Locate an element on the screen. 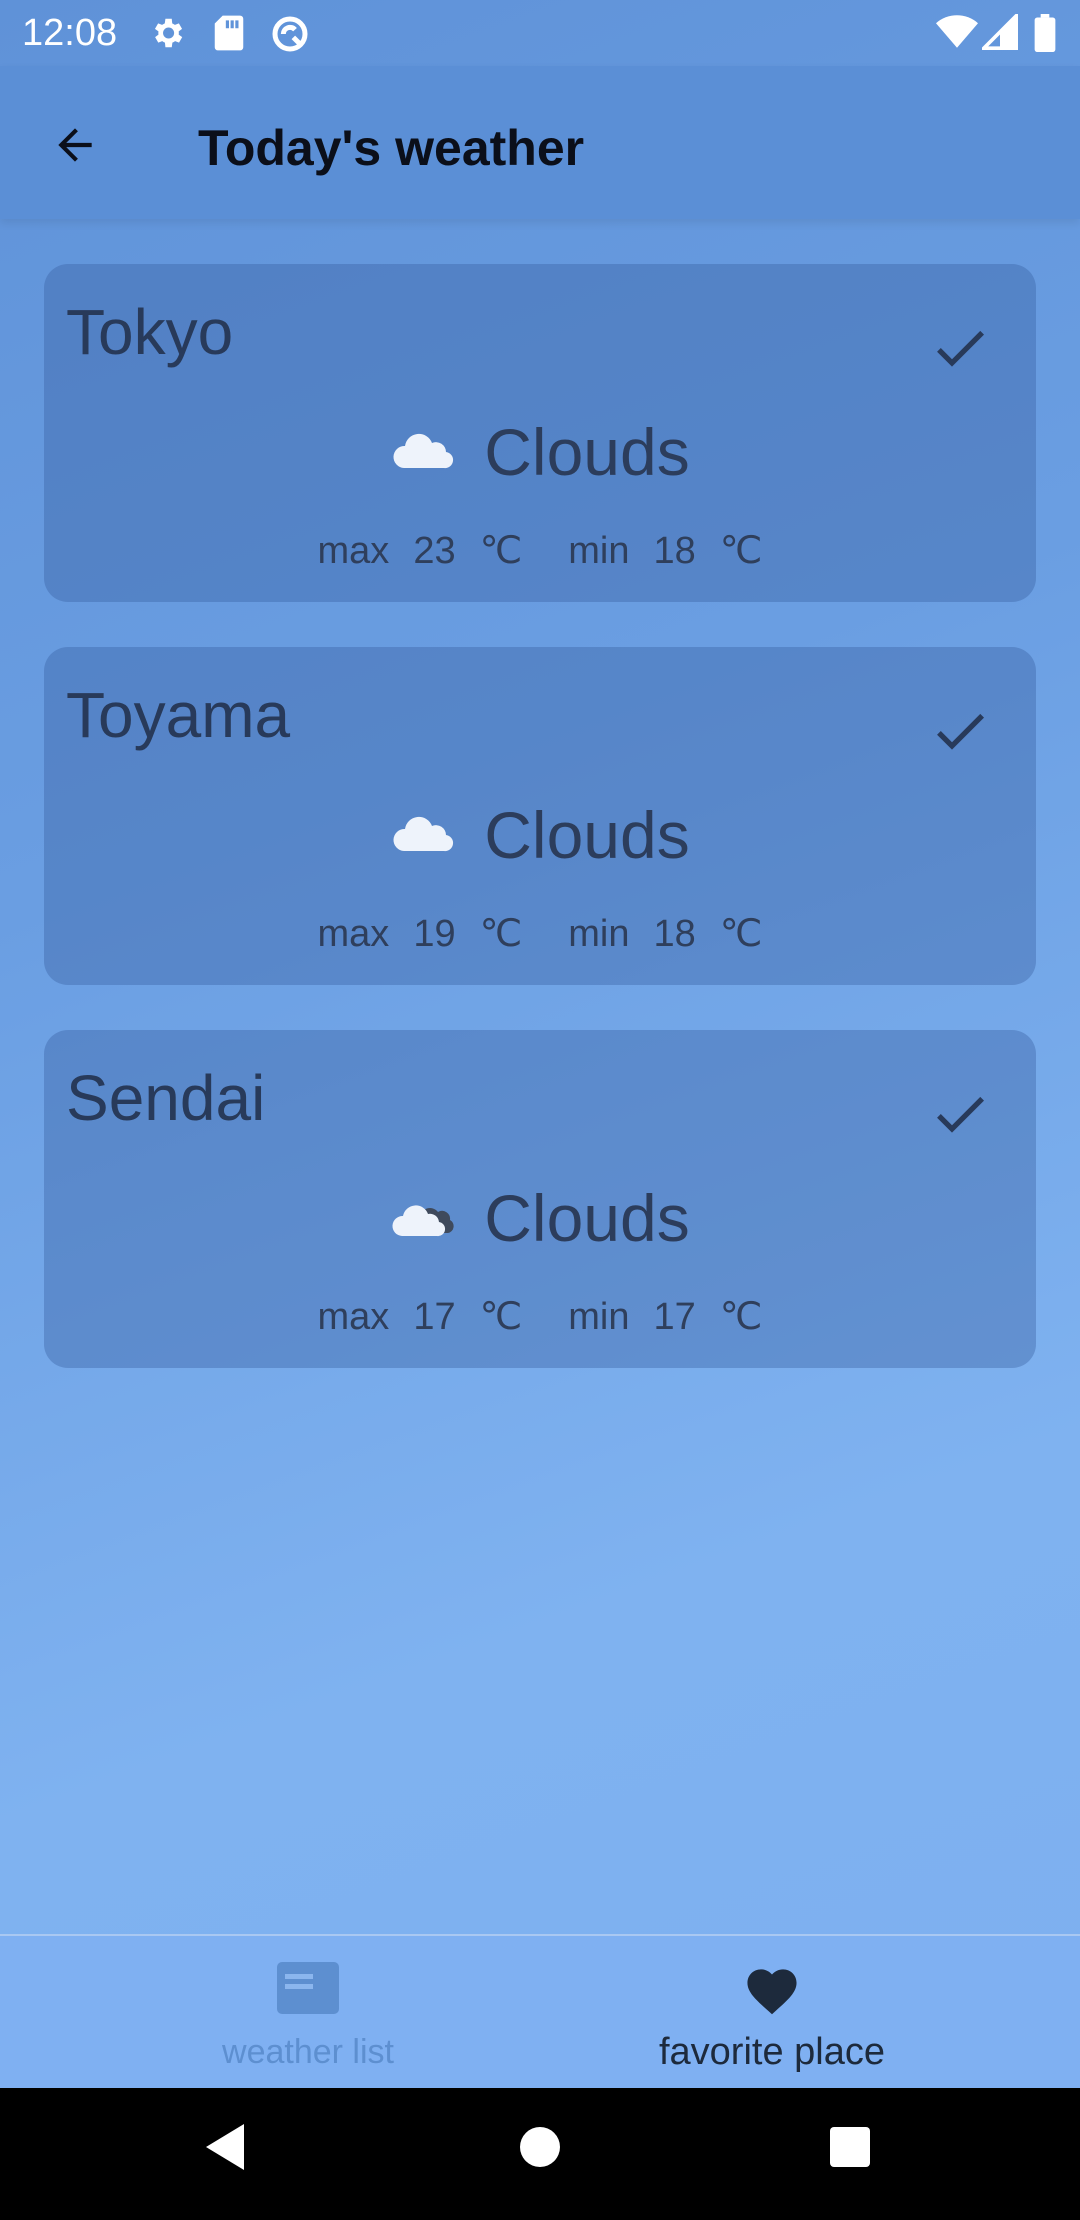 The height and width of the screenshot is (2220, 1080). weather-card-toyama: Toyama Clouds max 19 ℃ min 18 ℃ is located at coordinates (540, 816).